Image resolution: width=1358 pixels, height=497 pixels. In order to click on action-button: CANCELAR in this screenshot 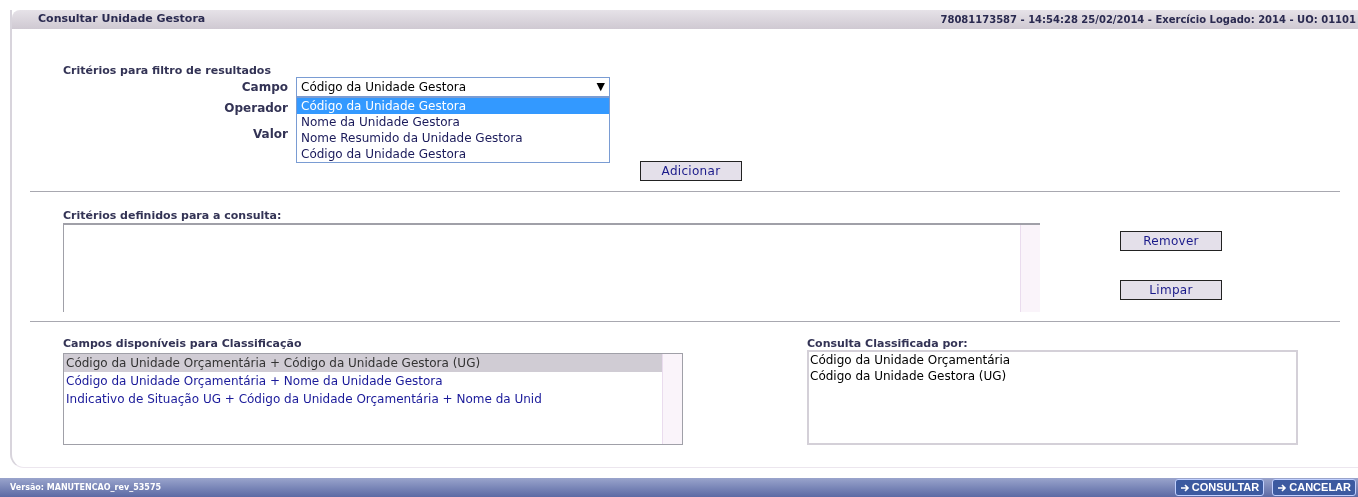, I will do `click(1314, 487)`.